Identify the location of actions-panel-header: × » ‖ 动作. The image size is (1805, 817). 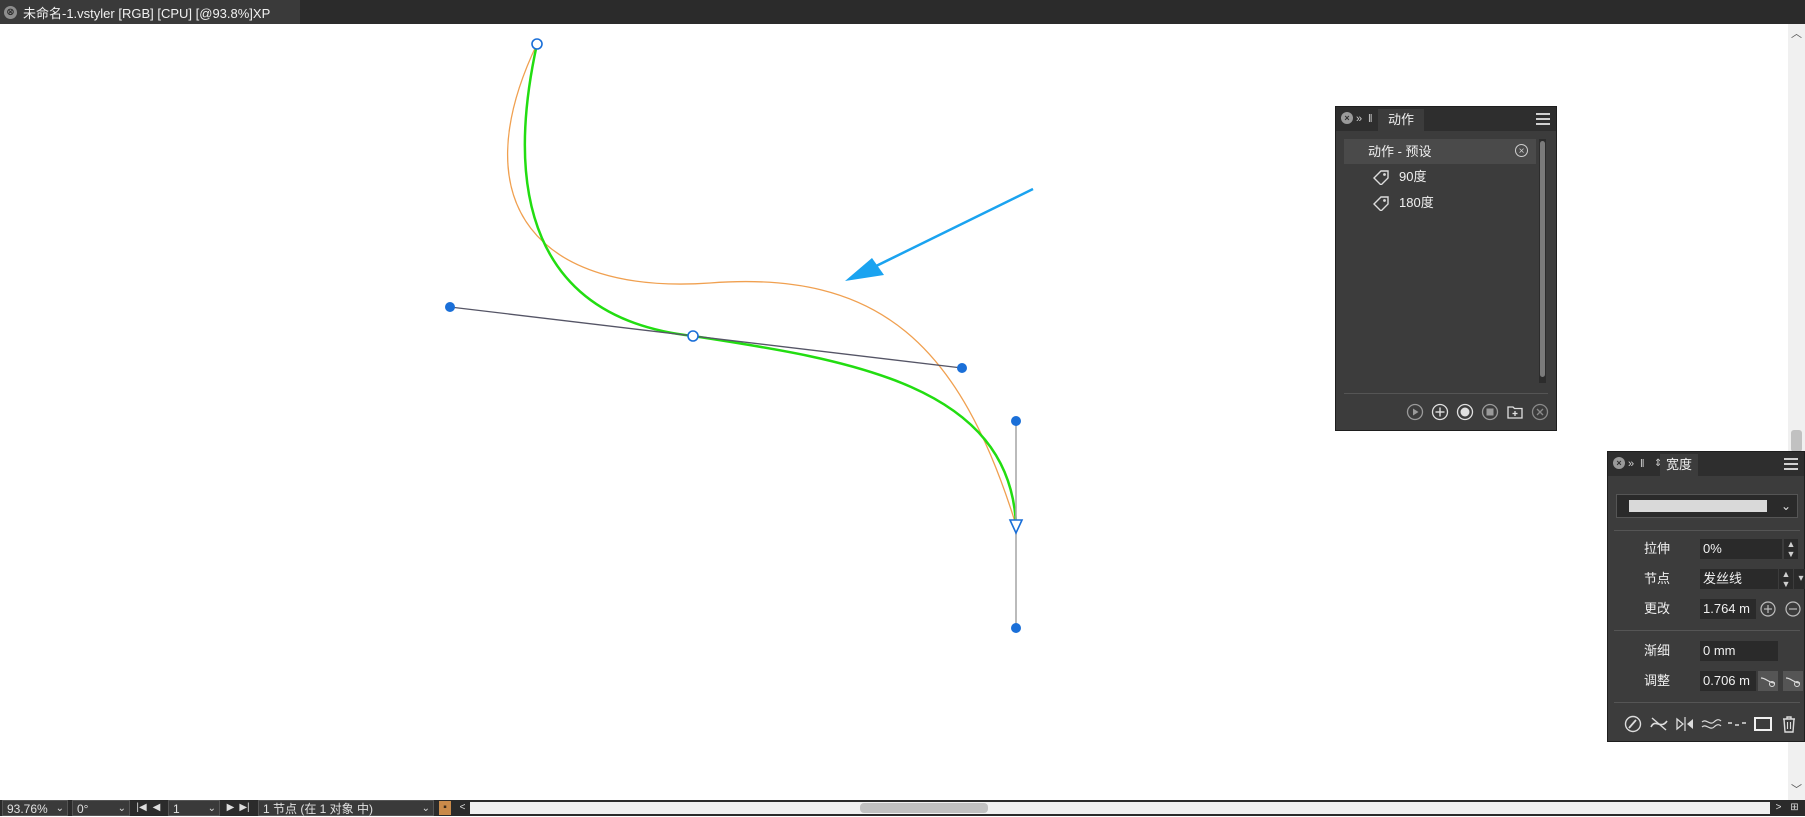
(1446, 119).